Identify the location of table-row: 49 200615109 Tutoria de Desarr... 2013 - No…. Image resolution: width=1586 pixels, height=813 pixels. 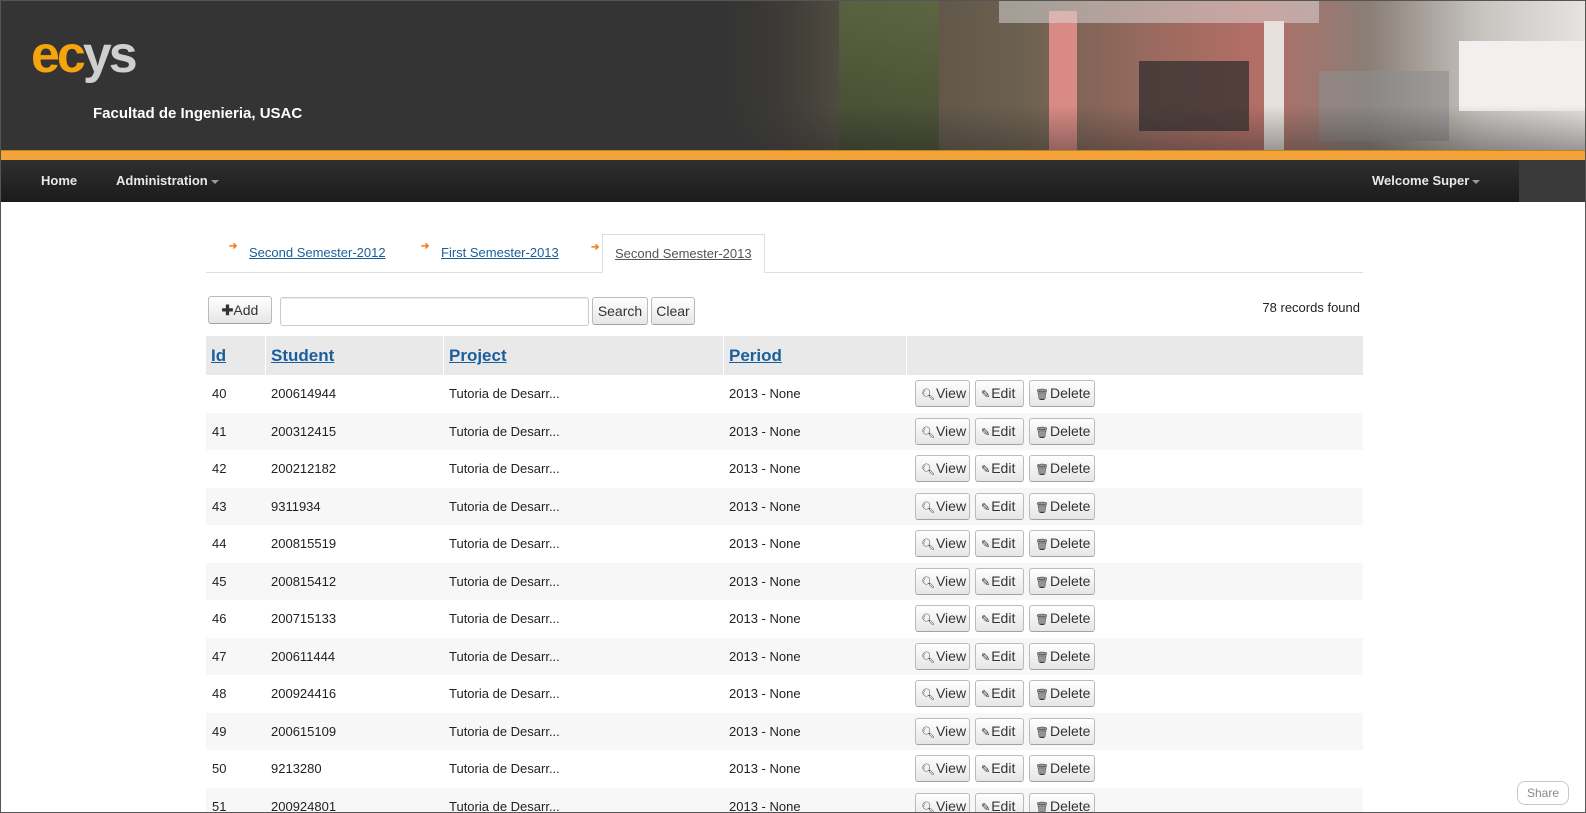
(784, 731).